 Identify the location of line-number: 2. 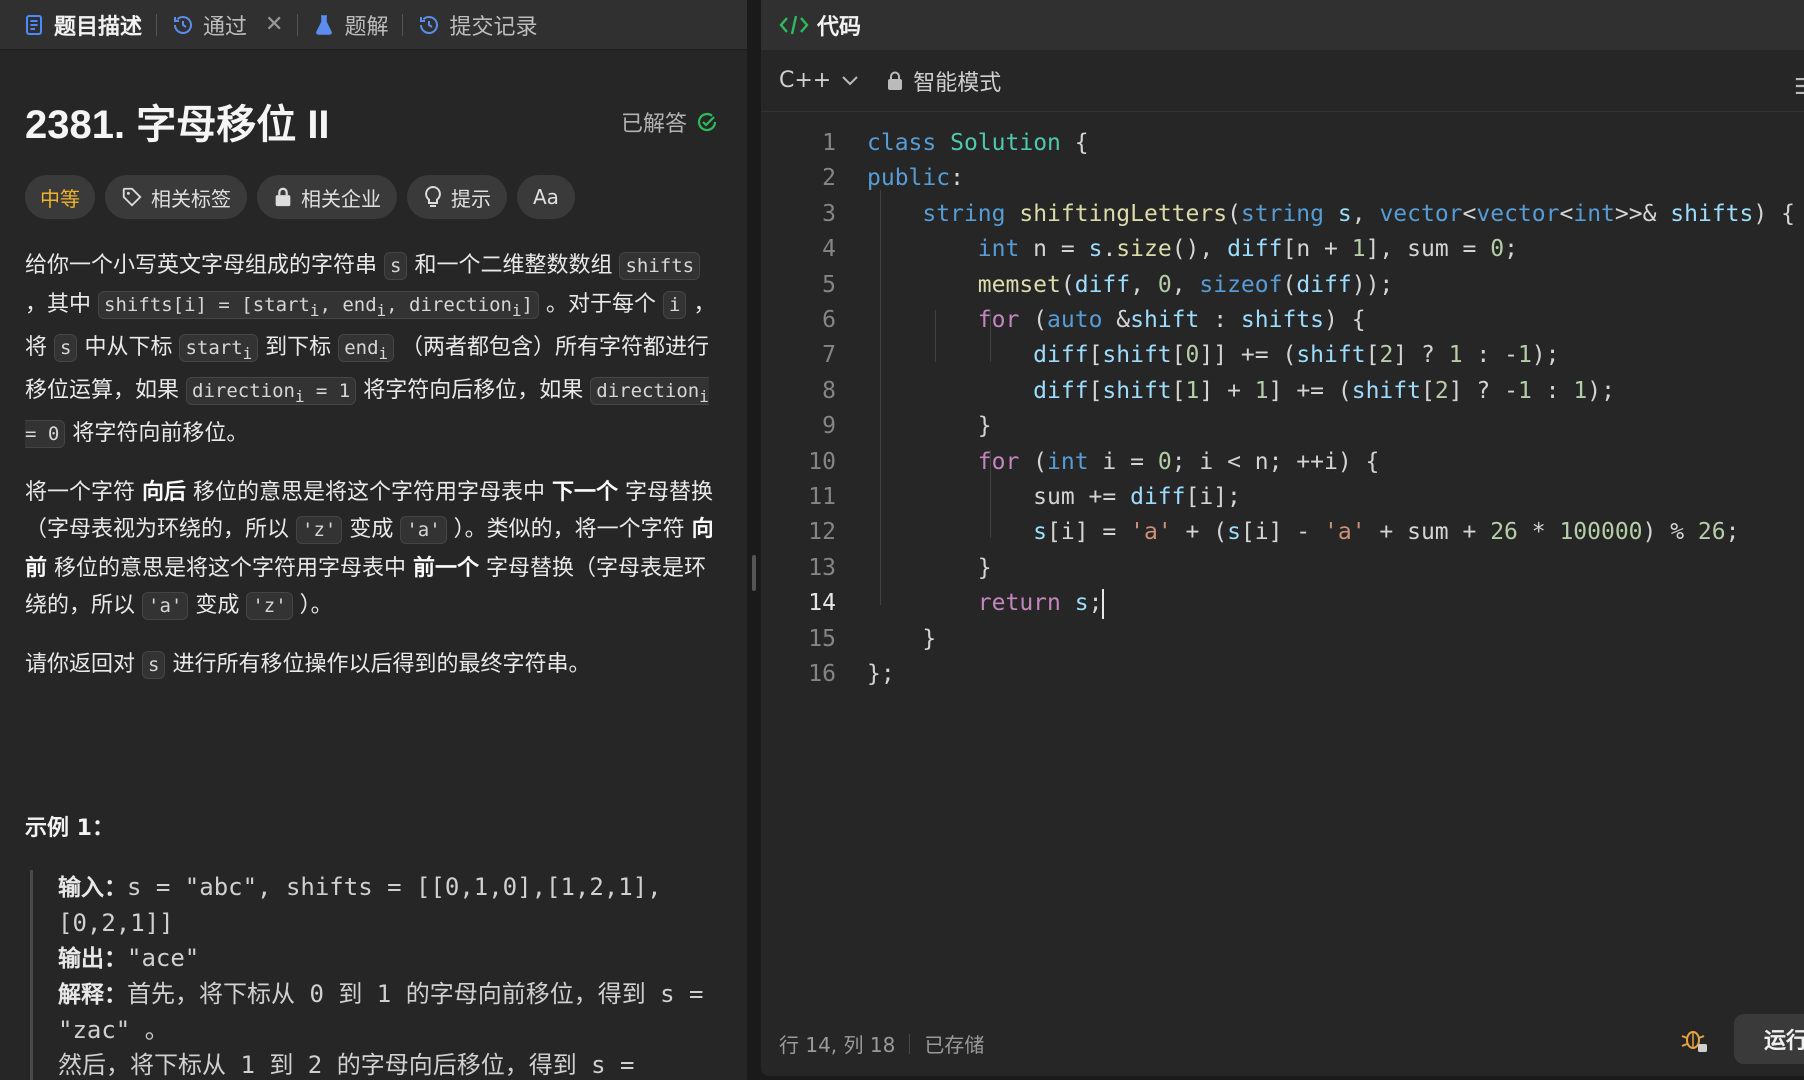
(829, 178).